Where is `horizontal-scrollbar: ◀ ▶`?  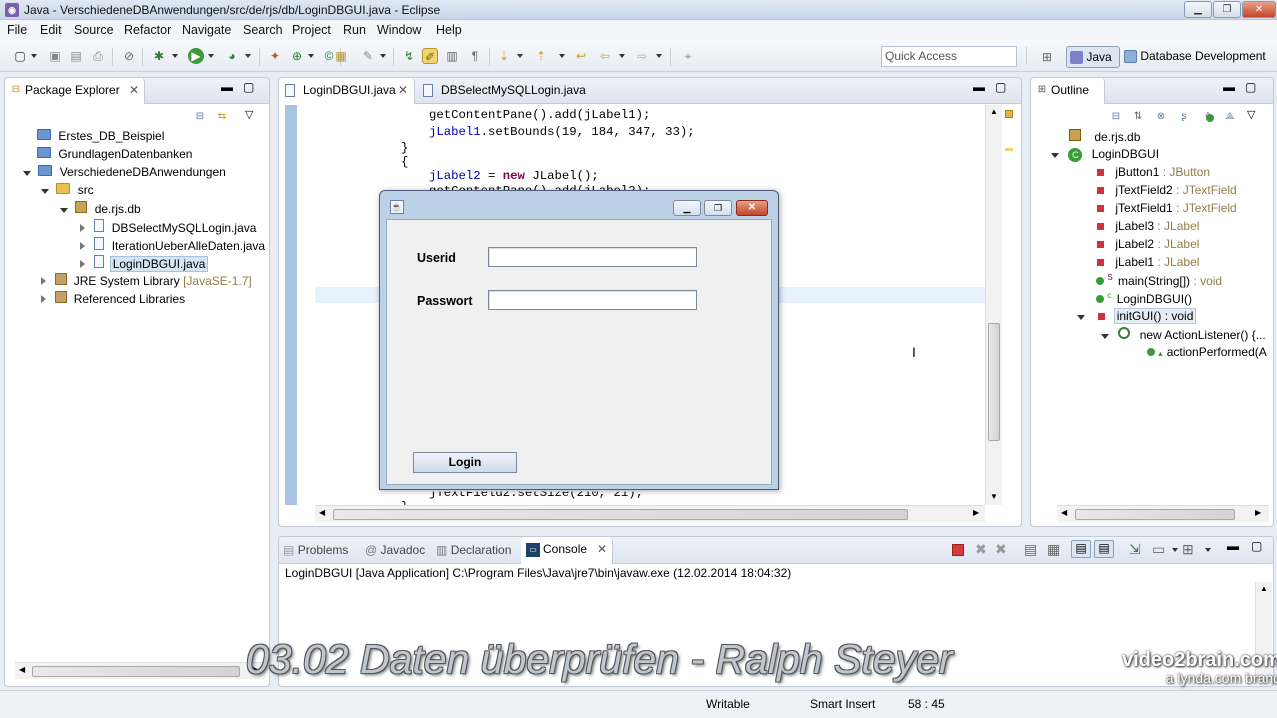 horizontal-scrollbar: ◀ ▶ is located at coordinates (650, 513).